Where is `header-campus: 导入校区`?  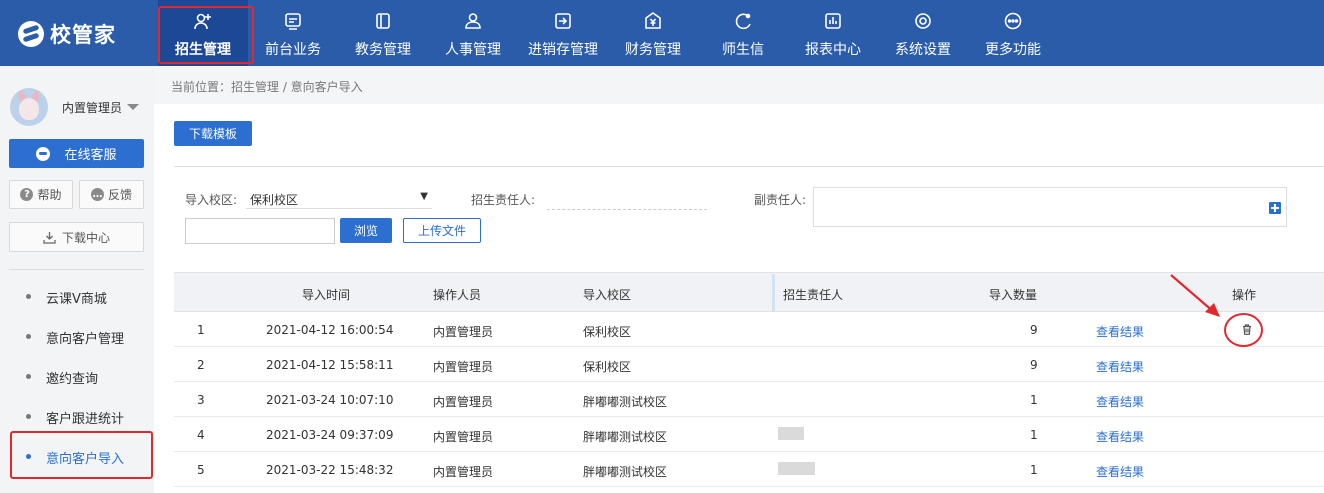
header-campus: 导入校区 is located at coordinates (607, 295).